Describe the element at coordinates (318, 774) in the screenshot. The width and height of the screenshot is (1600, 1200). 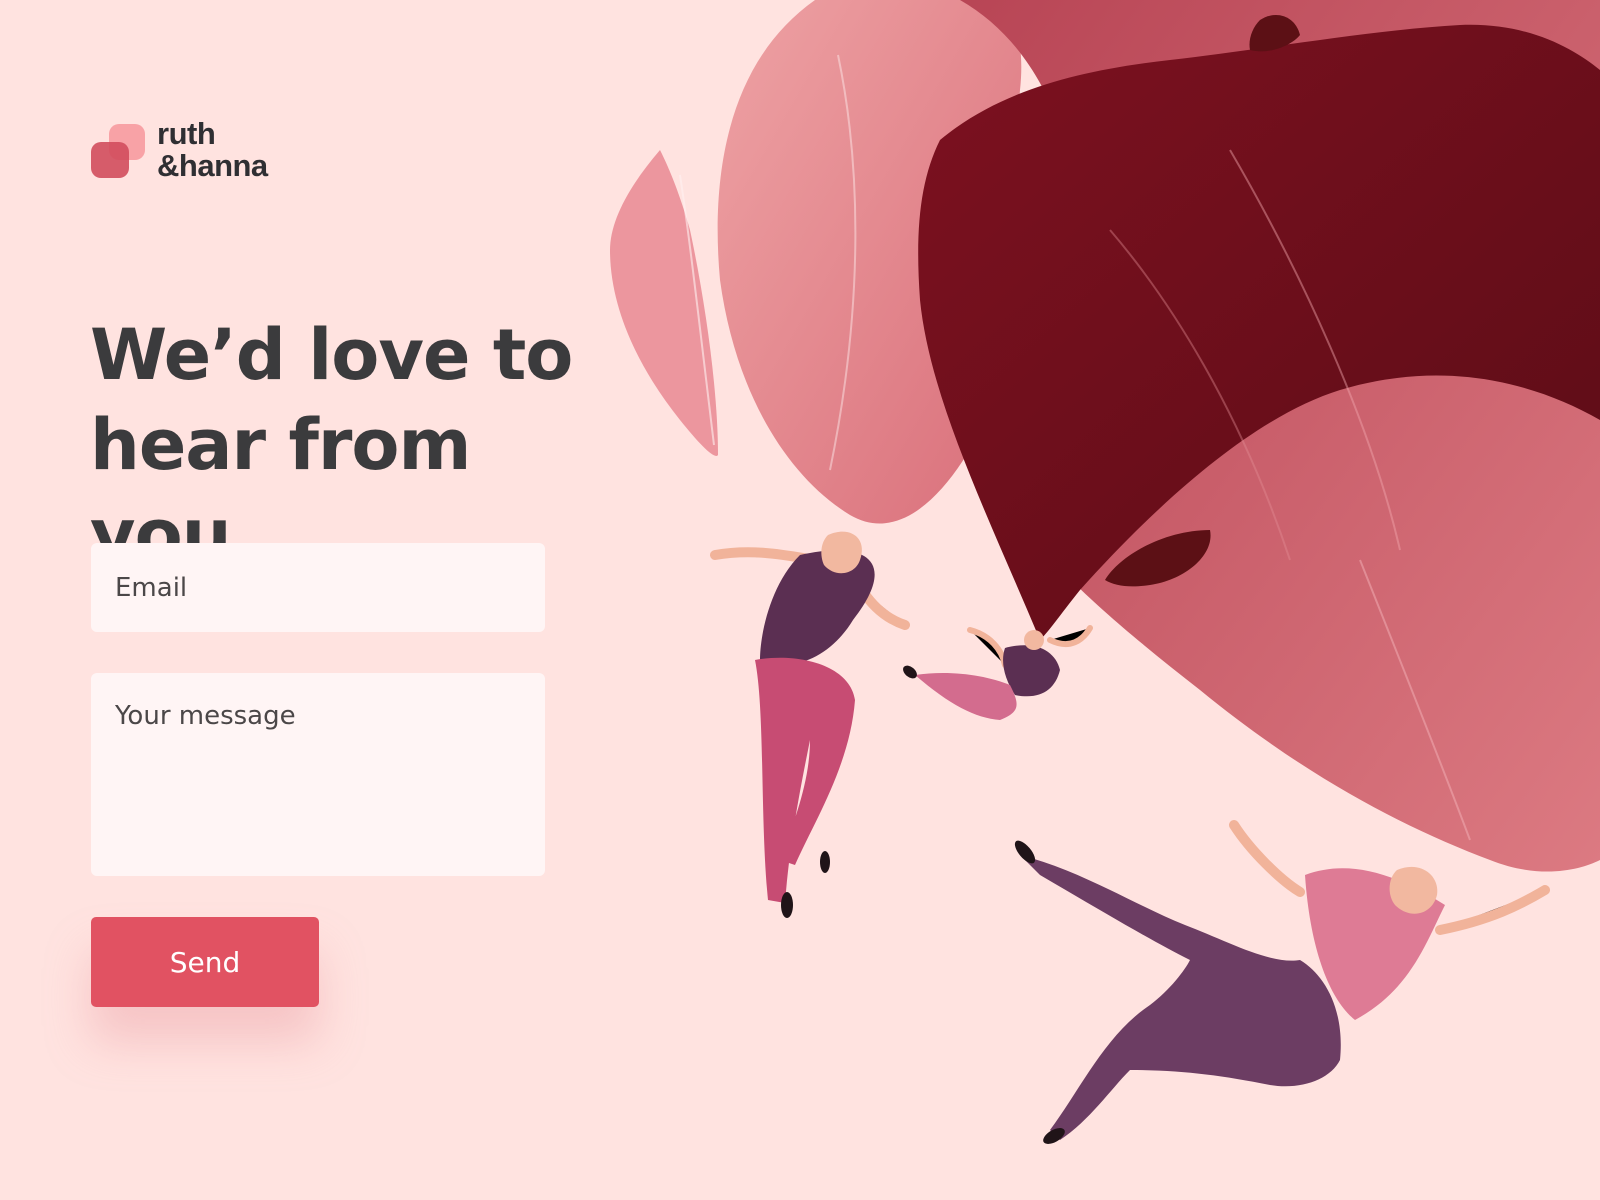
I see `message-textarea` at that location.